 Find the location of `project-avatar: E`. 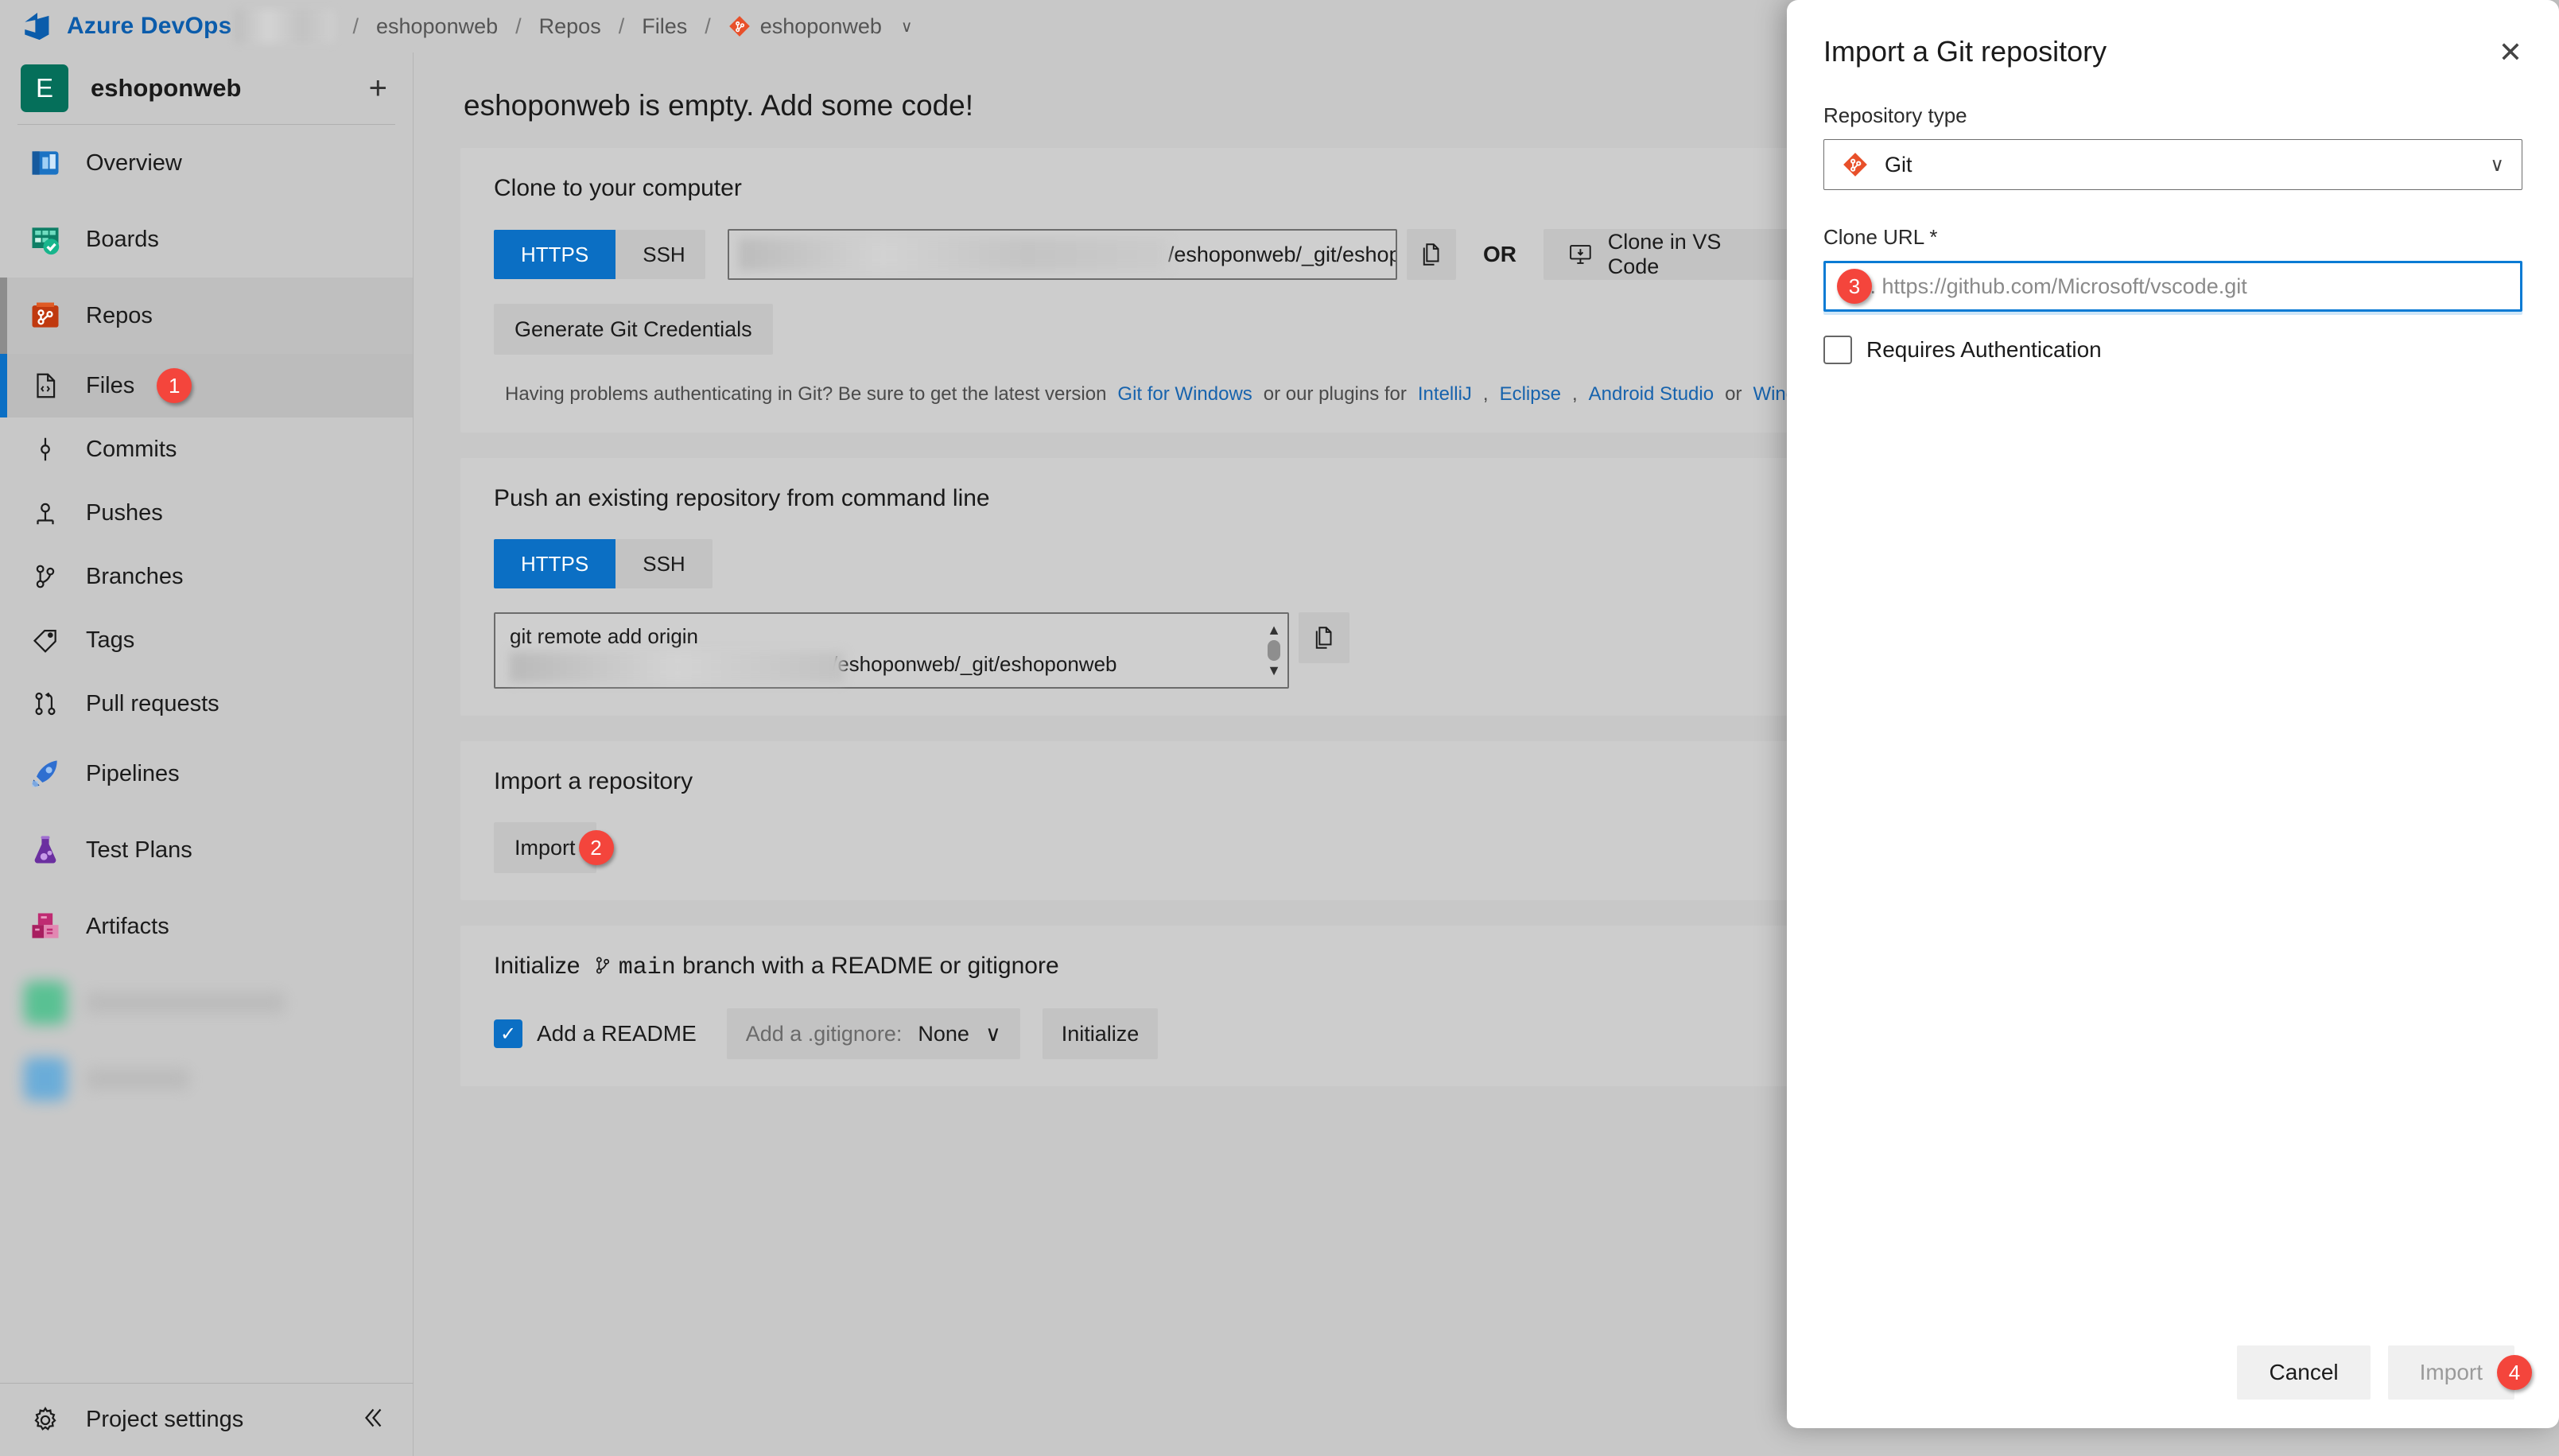

project-avatar: E is located at coordinates (44, 88).